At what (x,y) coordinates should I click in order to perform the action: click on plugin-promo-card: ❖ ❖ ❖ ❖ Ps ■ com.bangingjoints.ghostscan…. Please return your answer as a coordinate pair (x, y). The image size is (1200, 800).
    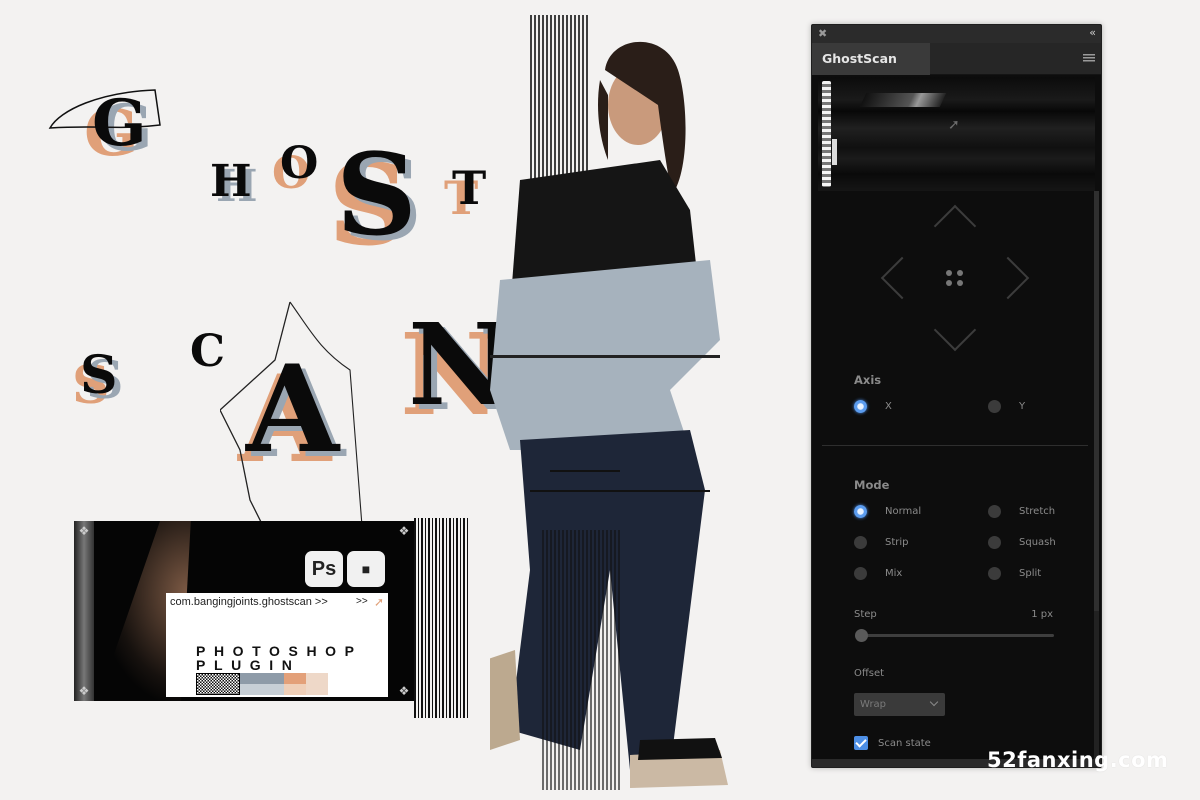
    Looking at the image, I should click on (244, 611).